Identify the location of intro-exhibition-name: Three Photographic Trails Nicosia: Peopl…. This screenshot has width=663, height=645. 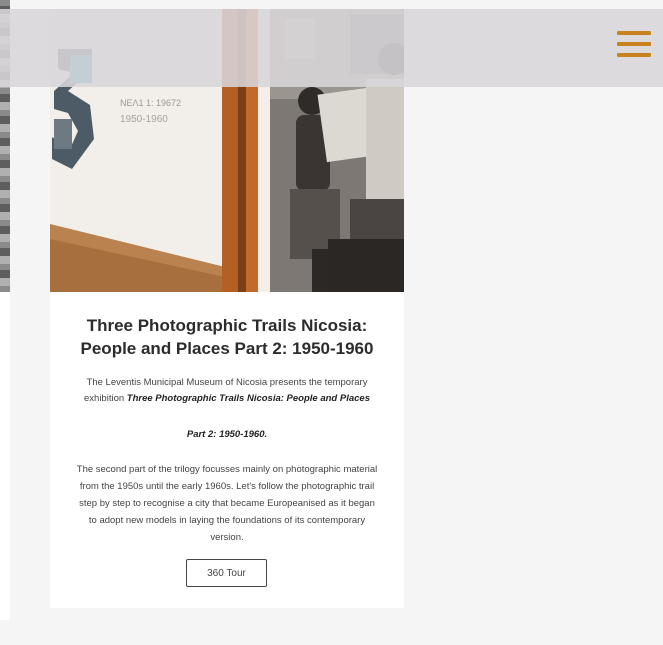
(248, 398).